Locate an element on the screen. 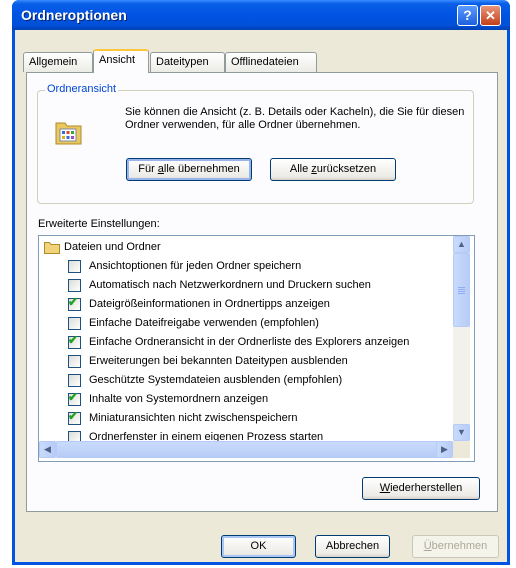  scroll-right-arrow-icon: ▶ is located at coordinates (444, 449).